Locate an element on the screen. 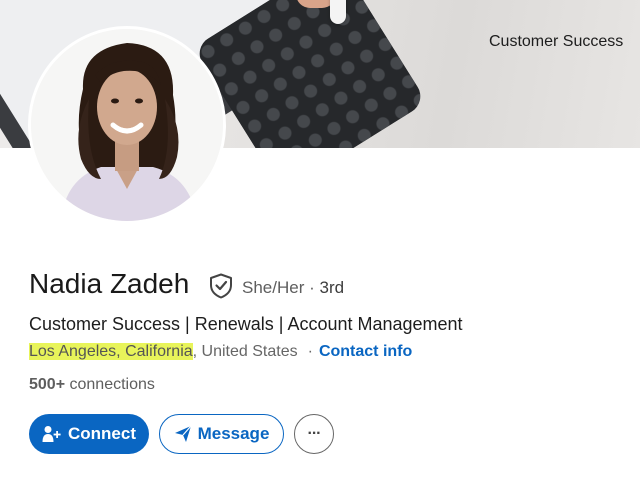 The image size is (640, 484). ellipsis-icon: ··· is located at coordinates (314, 433).